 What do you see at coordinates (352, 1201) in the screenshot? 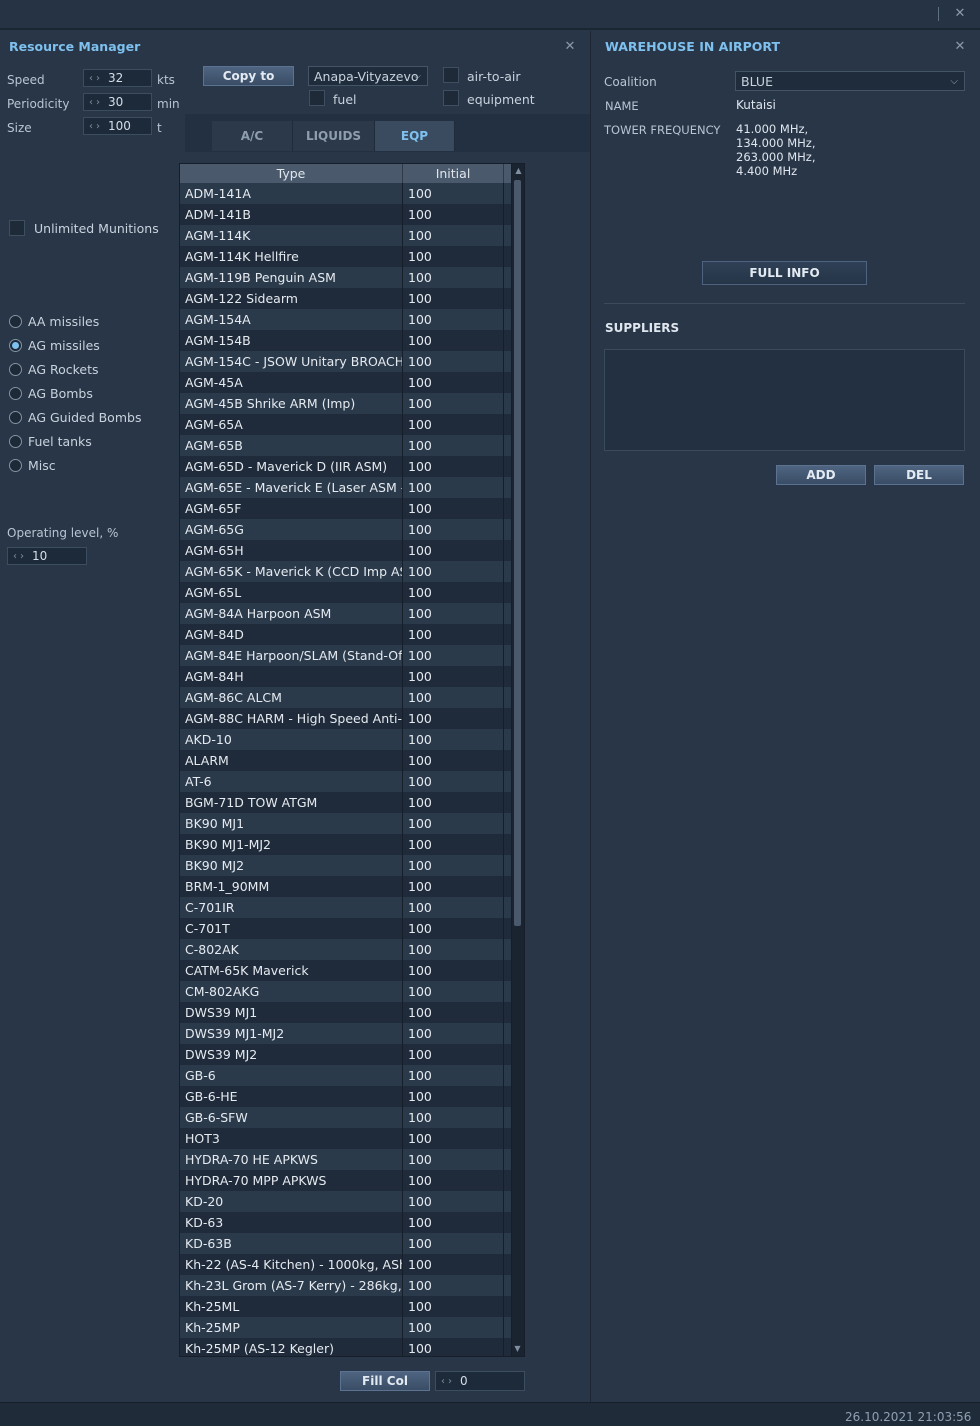
I see `table-row: KD-20 100` at bounding box center [352, 1201].